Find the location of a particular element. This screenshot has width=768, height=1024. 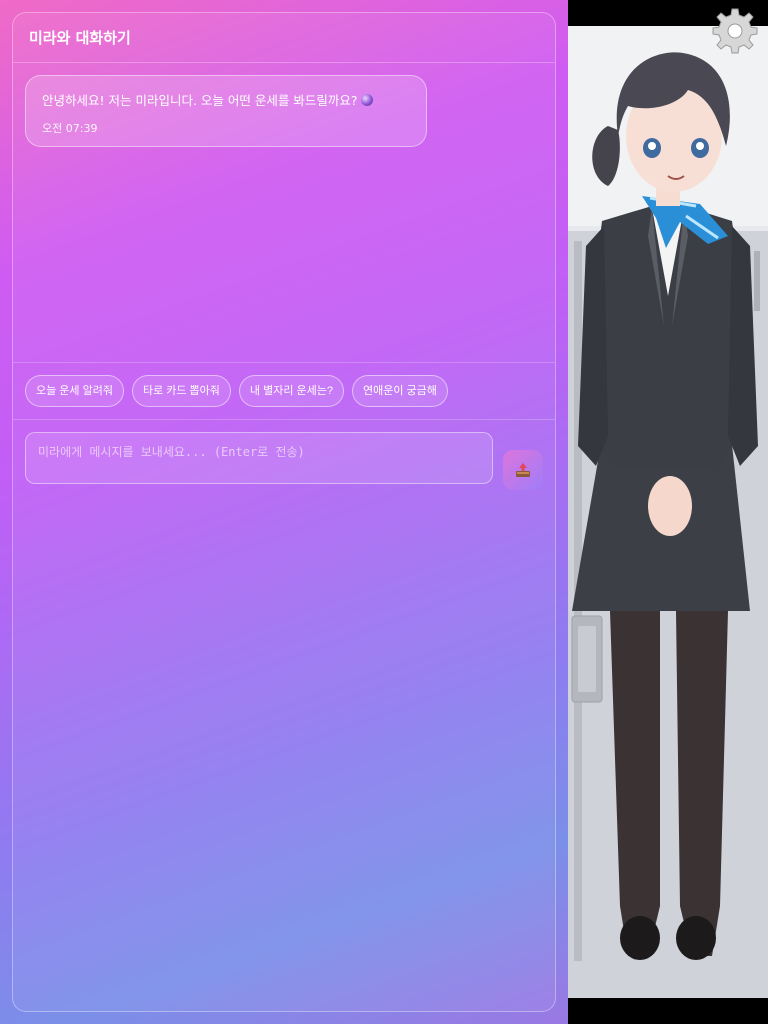

chat-title: 미라와 대화하기 is located at coordinates (80, 38).